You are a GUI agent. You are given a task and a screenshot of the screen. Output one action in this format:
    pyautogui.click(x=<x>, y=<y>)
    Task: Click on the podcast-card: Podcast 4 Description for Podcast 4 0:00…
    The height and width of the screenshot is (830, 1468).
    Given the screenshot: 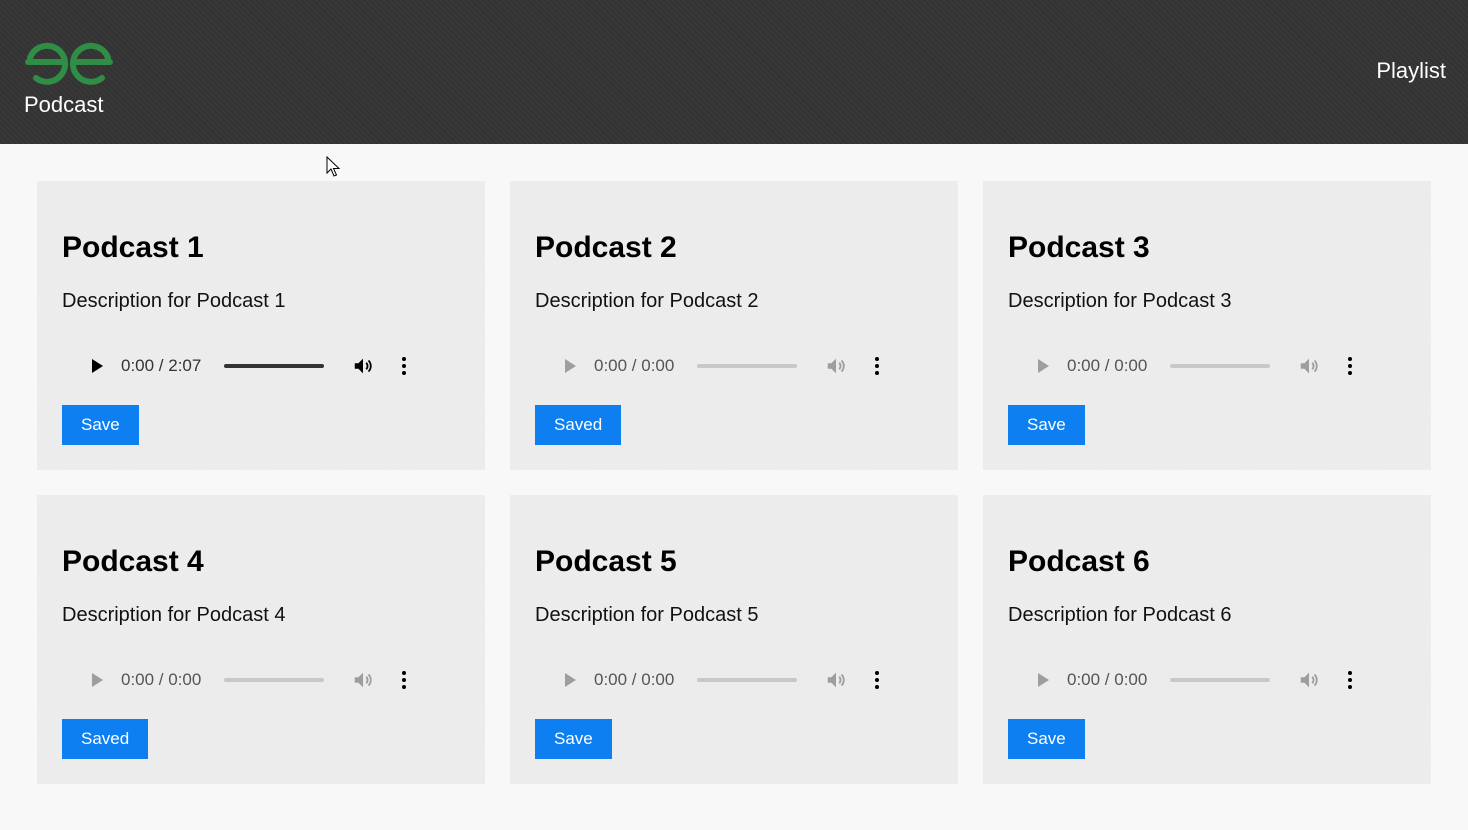 What is the action you would take?
    pyautogui.click(x=261, y=639)
    